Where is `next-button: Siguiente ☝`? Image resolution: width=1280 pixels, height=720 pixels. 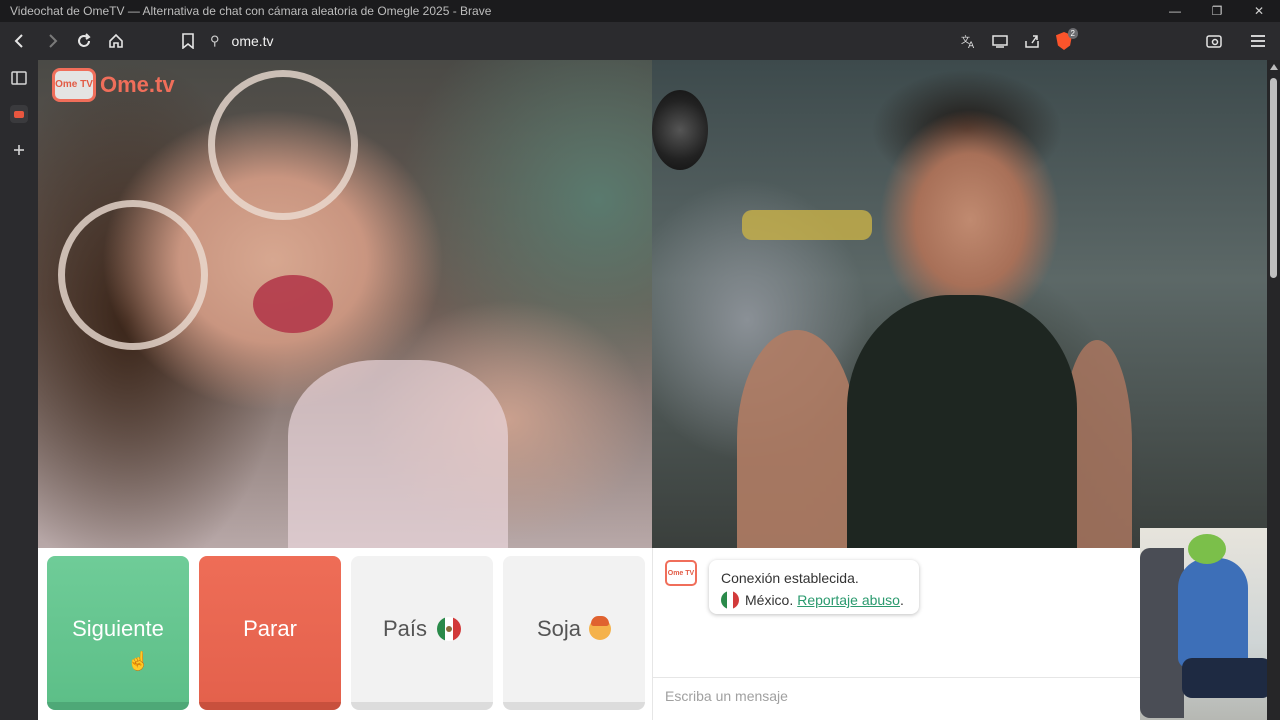 next-button: Siguiente ☝ is located at coordinates (118, 633).